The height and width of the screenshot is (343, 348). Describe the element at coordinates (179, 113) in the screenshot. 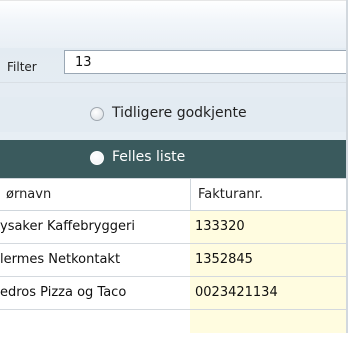

I see `option-label: Tidligere godkjente` at that location.